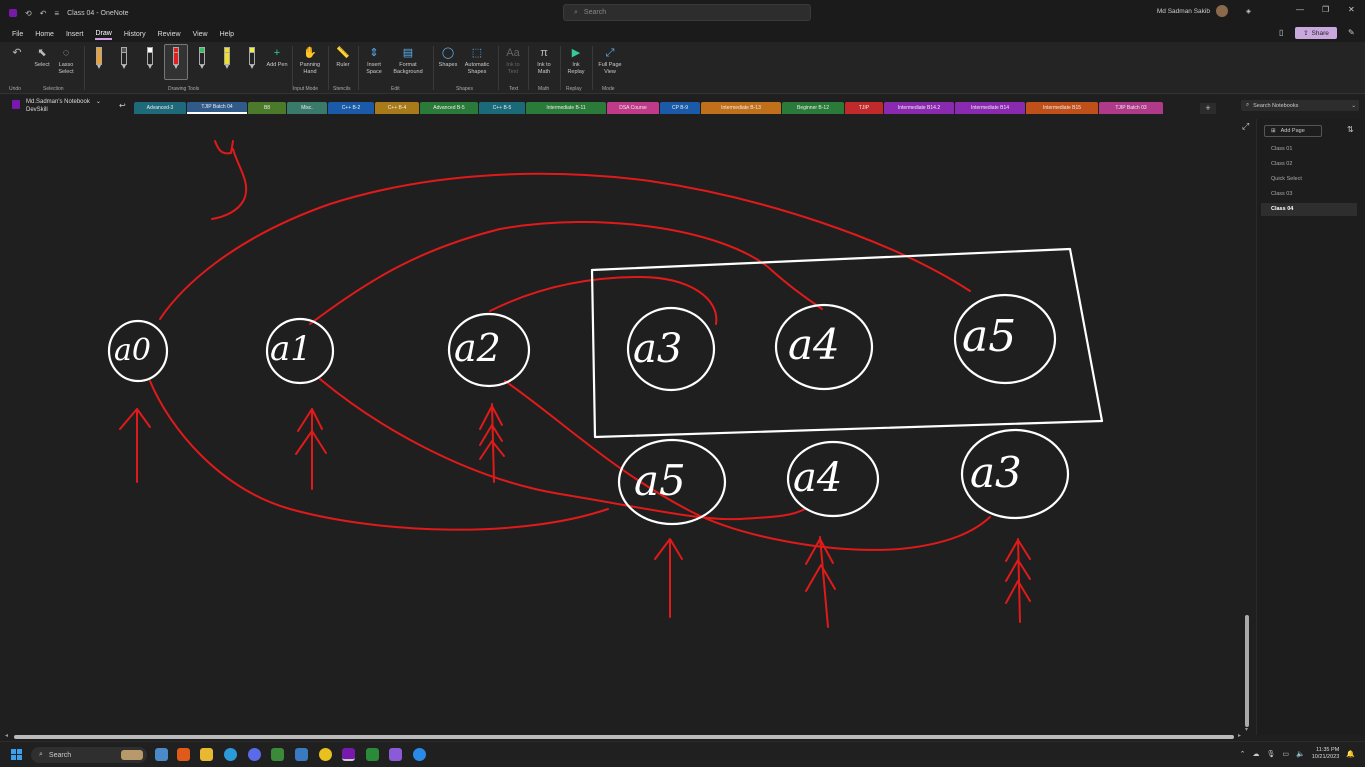 This screenshot has height=767, width=1365. I want to click on full-page-view-button: ⤢ Full Page View, so click(610, 61).